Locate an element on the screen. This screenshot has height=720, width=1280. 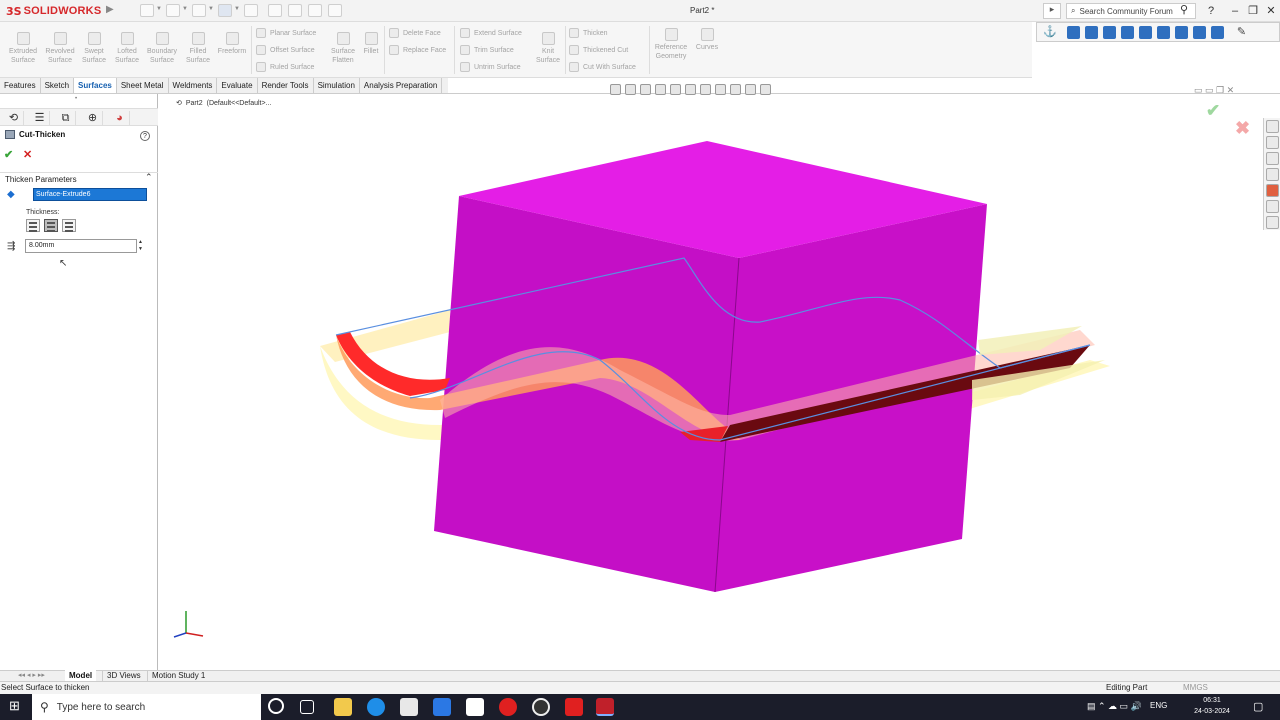
confirm-cancel-icon: ✖ is located at coordinates (1242, 128).